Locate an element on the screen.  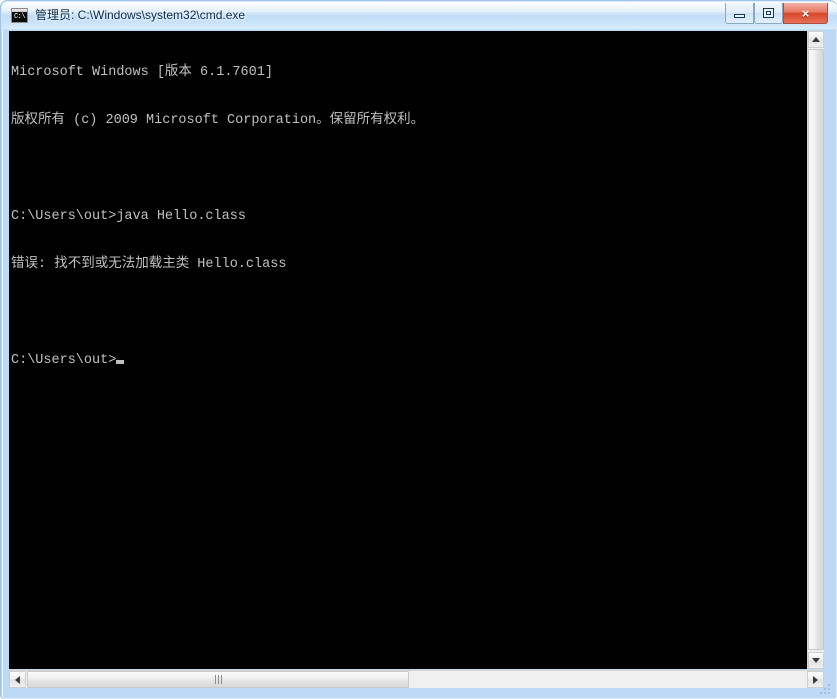
text-cursor is located at coordinates (120, 362).